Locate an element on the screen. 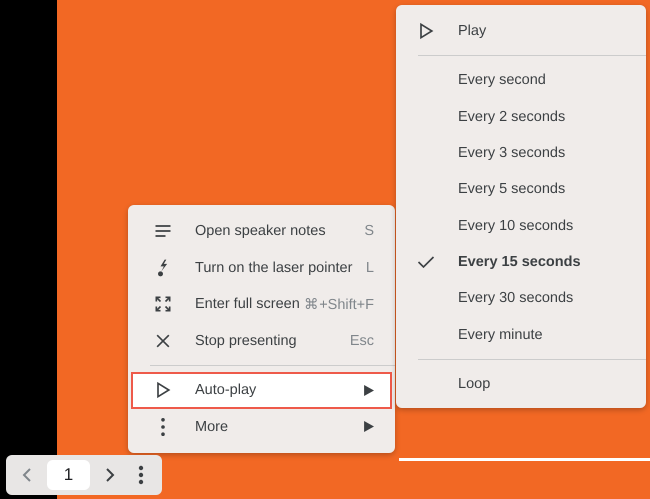 The image size is (650, 499). menu-item: More is located at coordinates (261, 426).